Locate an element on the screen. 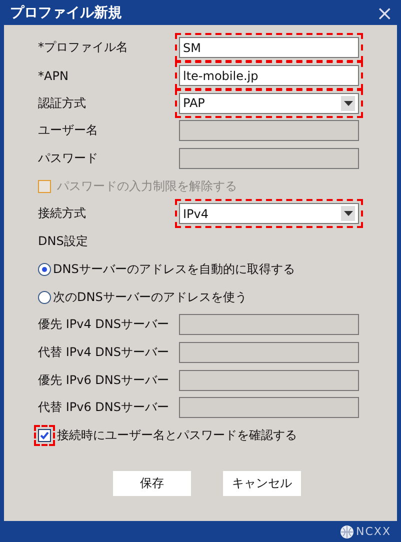  save-button: 保存 is located at coordinates (152, 483).